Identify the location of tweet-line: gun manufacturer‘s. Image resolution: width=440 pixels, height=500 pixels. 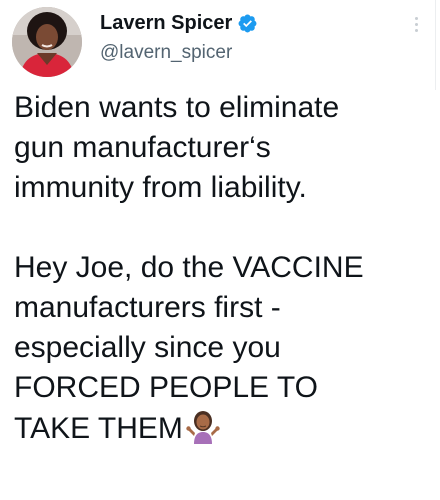
(142, 147).